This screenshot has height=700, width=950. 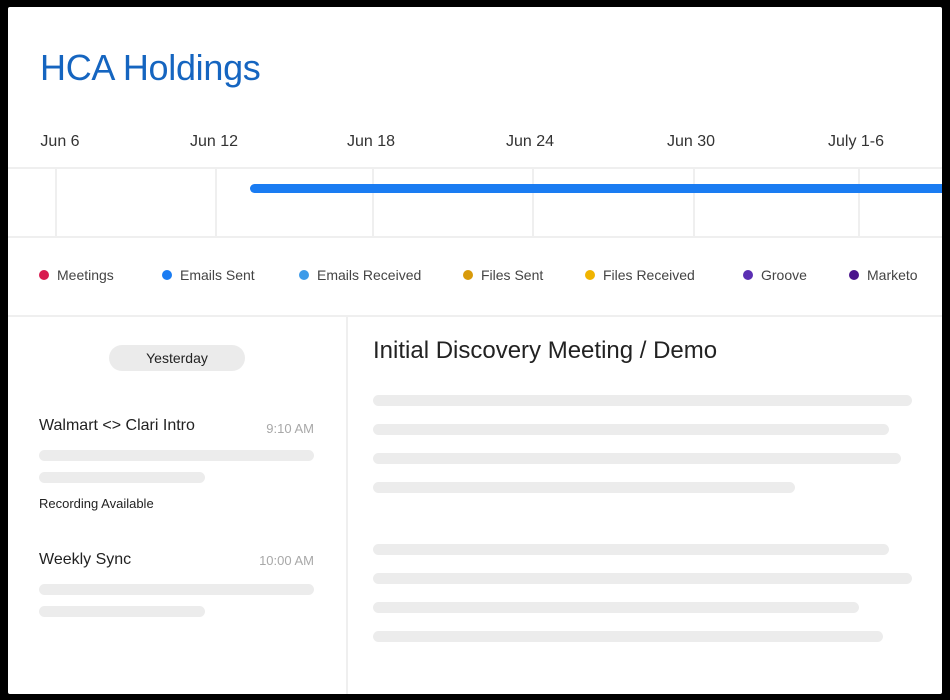 What do you see at coordinates (590, 275) in the screenshot?
I see `files-received-dot-icon` at bounding box center [590, 275].